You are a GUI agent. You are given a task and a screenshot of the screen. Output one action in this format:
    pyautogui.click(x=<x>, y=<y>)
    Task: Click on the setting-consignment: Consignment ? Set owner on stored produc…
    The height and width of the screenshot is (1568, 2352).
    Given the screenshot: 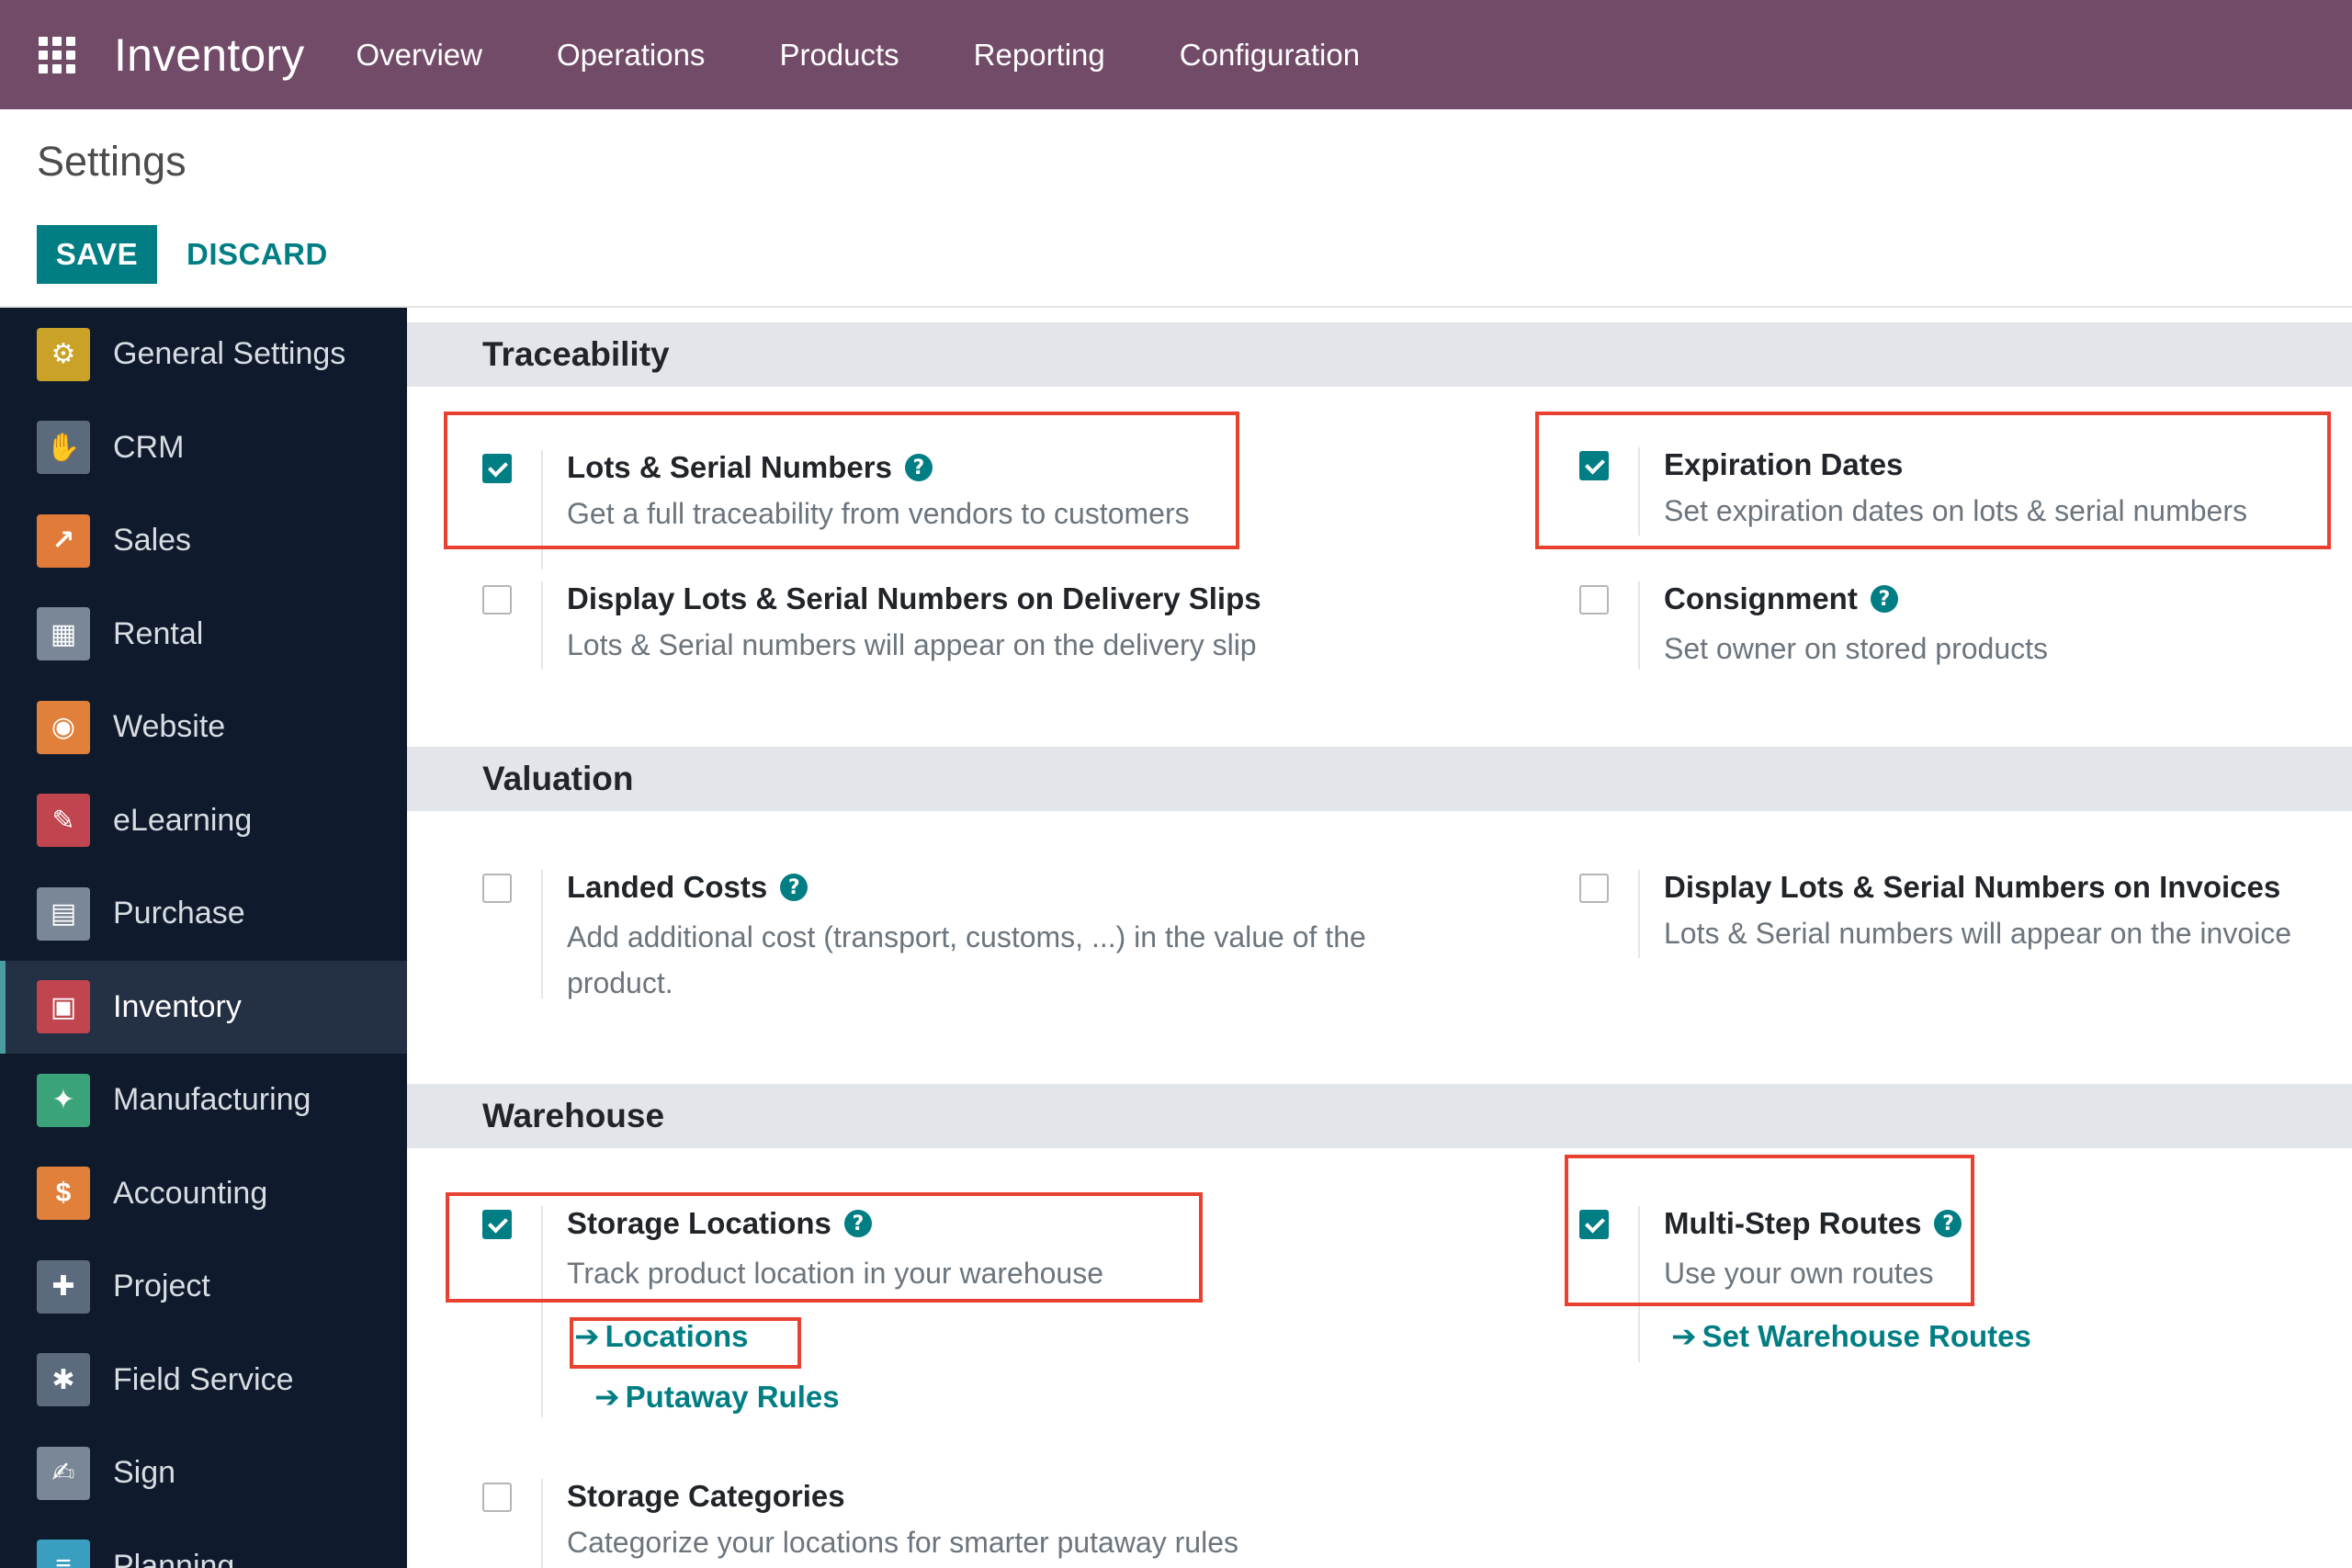 What is the action you would take?
    pyautogui.click(x=1947, y=632)
    